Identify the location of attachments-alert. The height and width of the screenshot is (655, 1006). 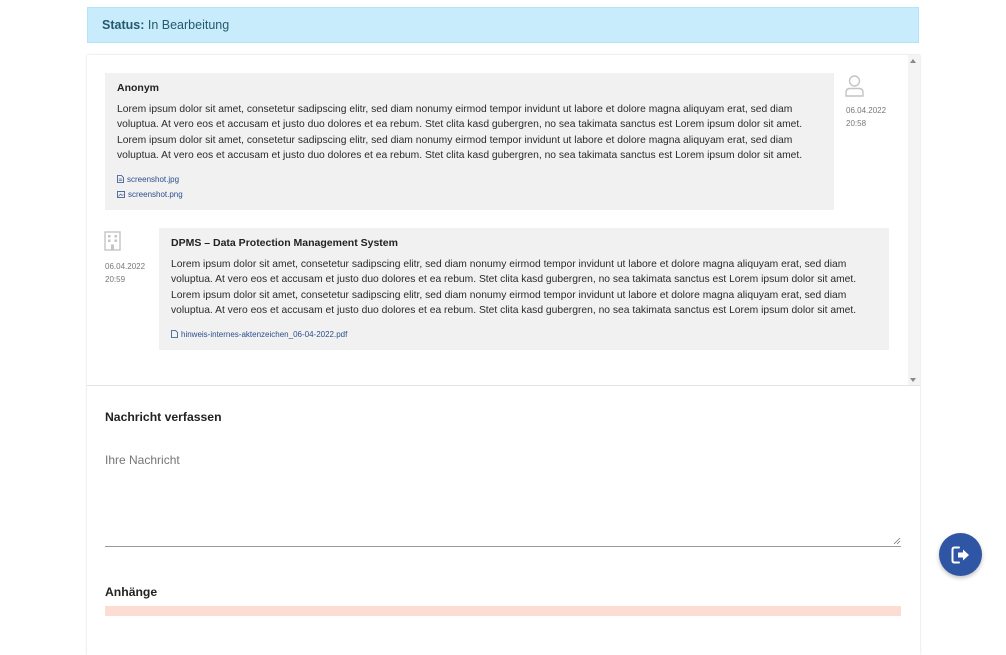
(503, 611).